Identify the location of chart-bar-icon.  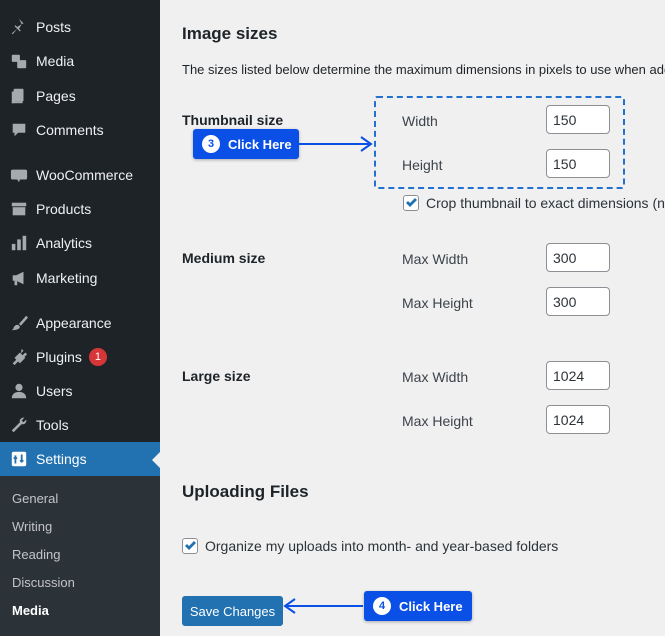
(19, 243).